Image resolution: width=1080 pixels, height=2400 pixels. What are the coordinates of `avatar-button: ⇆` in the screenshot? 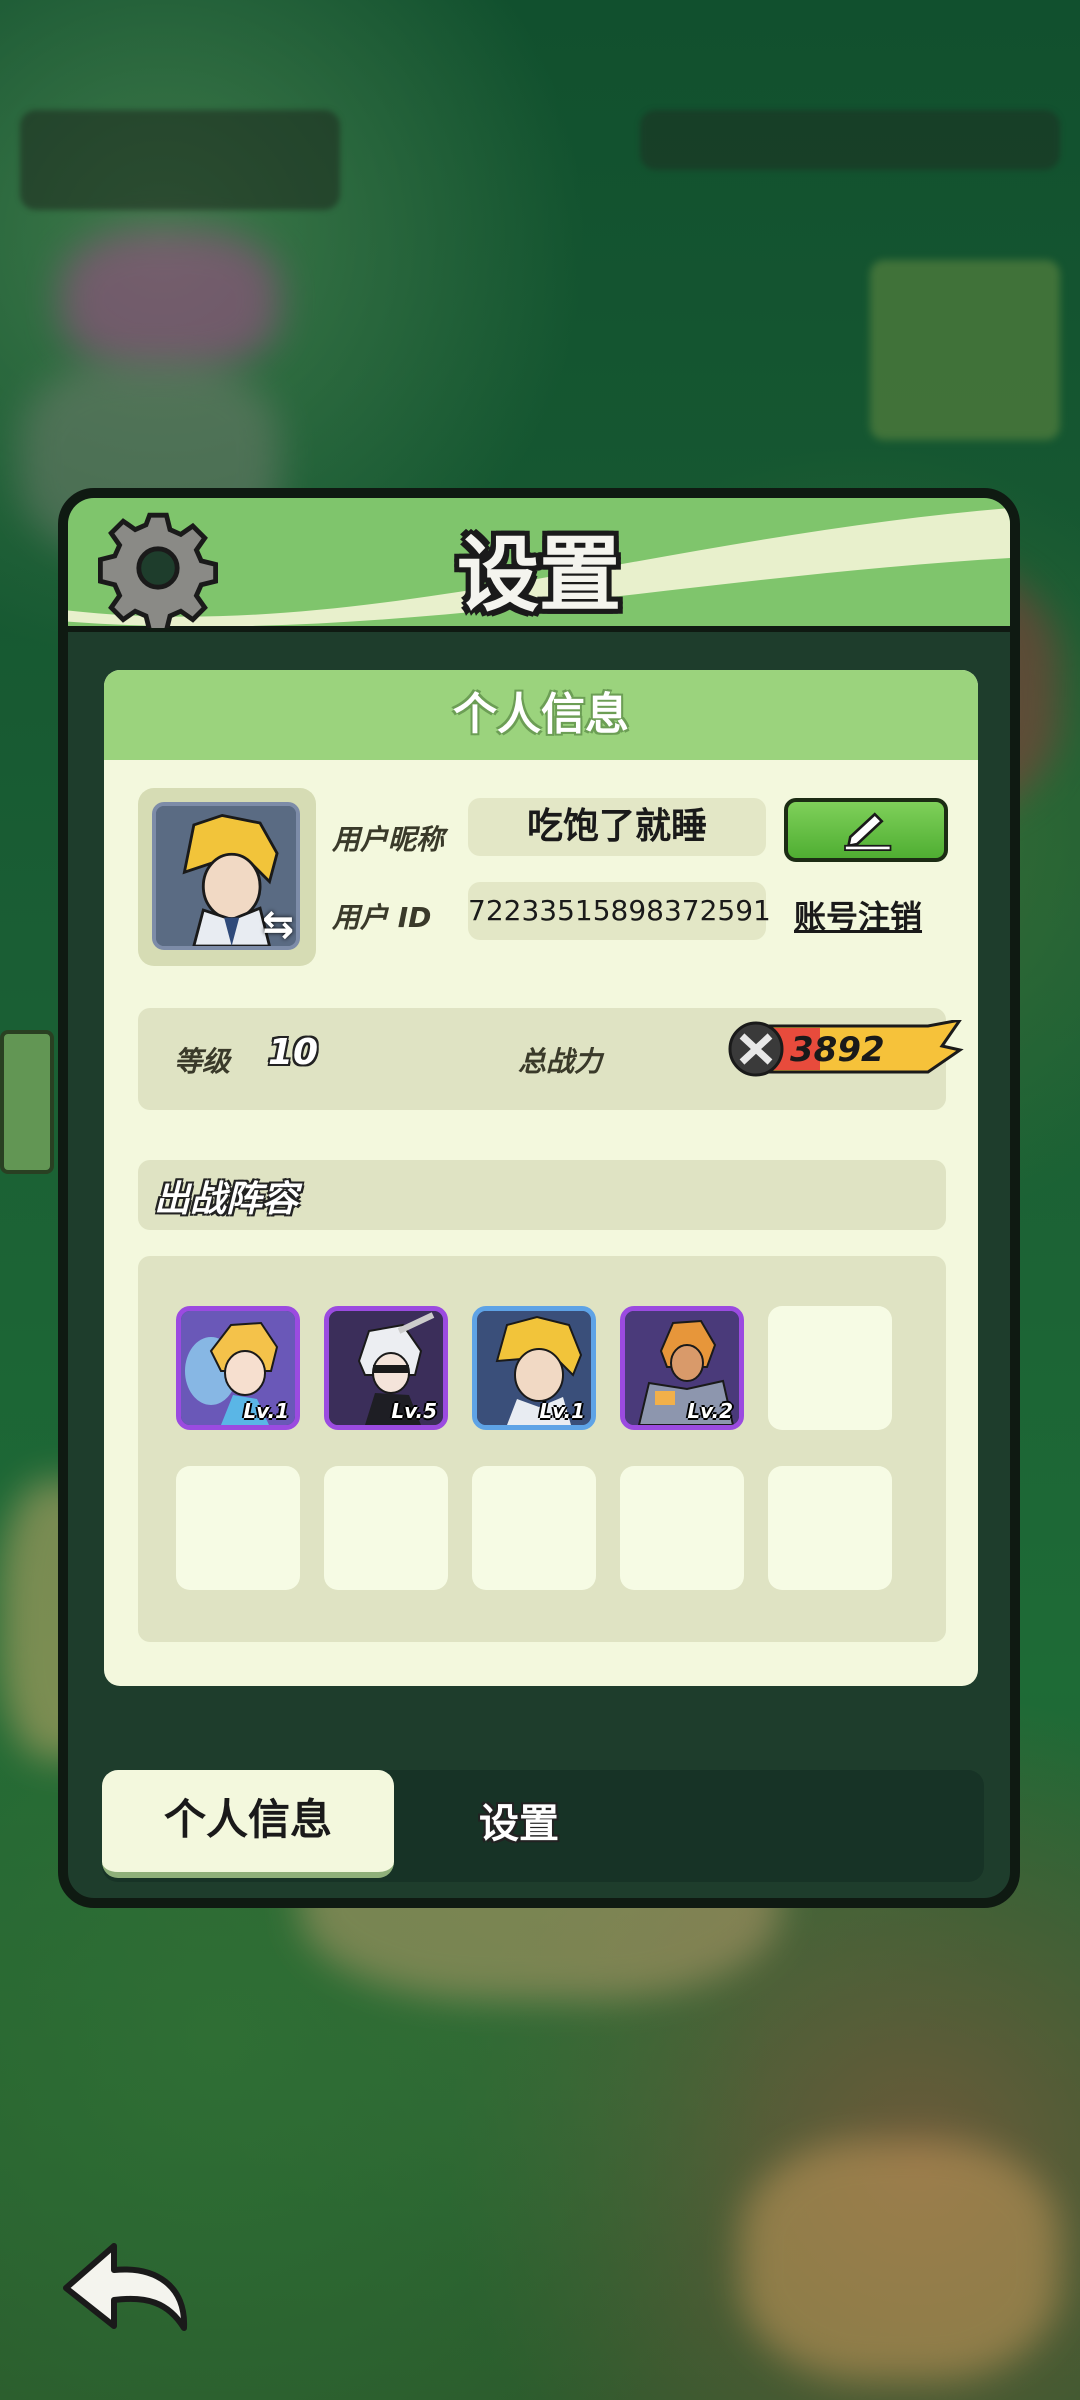 It's located at (227, 877).